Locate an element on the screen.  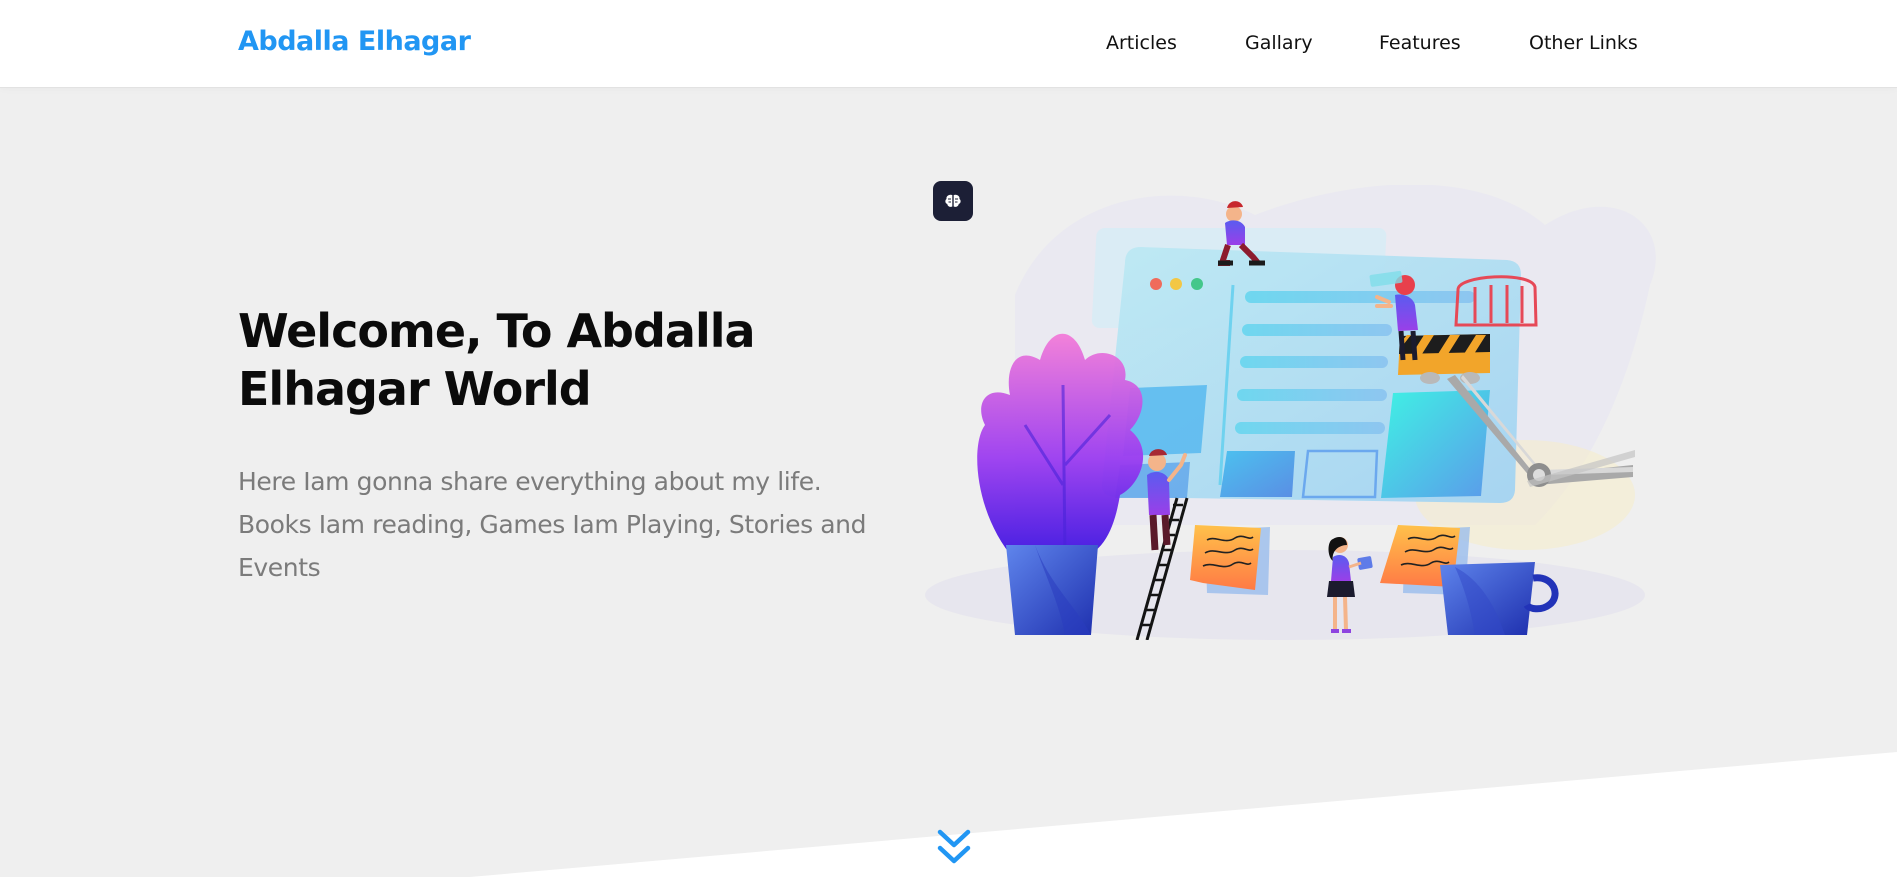
nav-link-articles: Articles is located at coordinates (1141, 43).